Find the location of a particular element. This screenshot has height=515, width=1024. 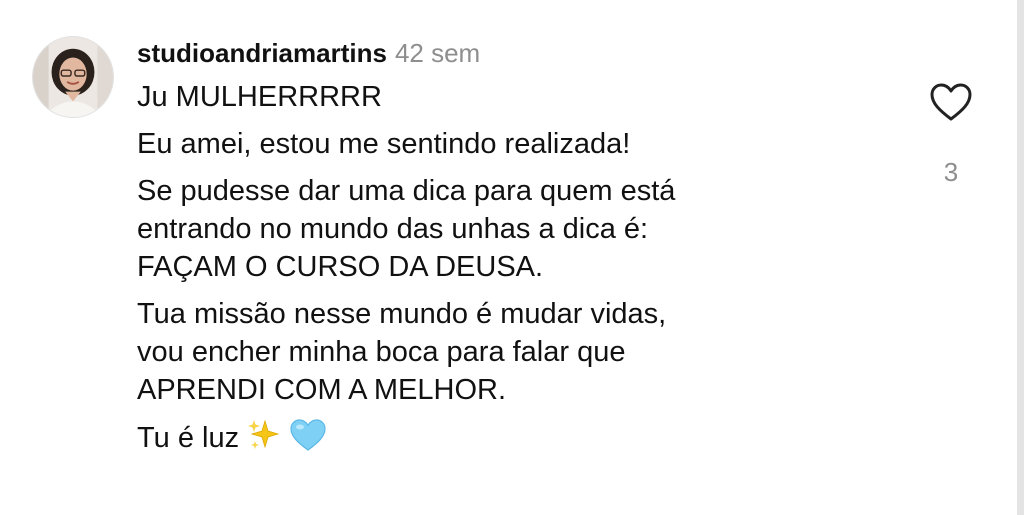

light-blue-heart-icon is located at coordinates (308, 440).